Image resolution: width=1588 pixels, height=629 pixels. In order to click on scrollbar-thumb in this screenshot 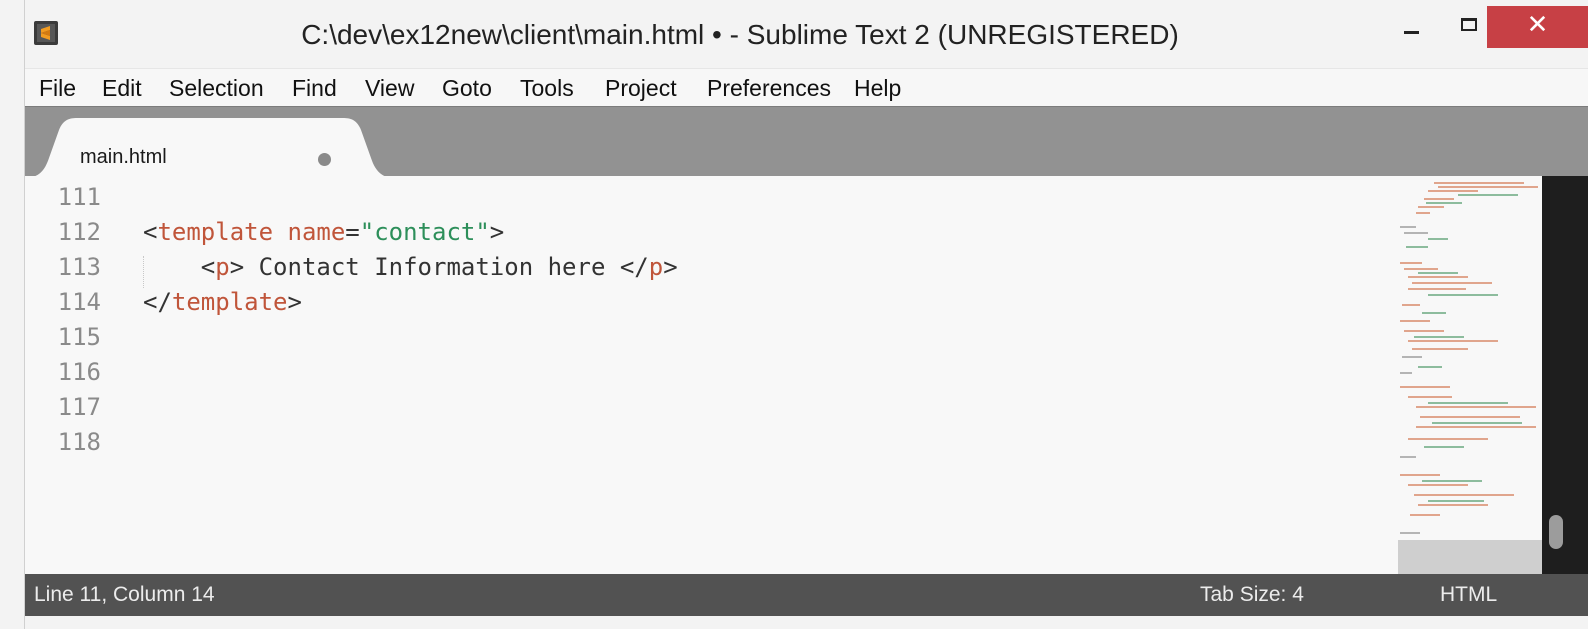, I will do `click(1556, 532)`.